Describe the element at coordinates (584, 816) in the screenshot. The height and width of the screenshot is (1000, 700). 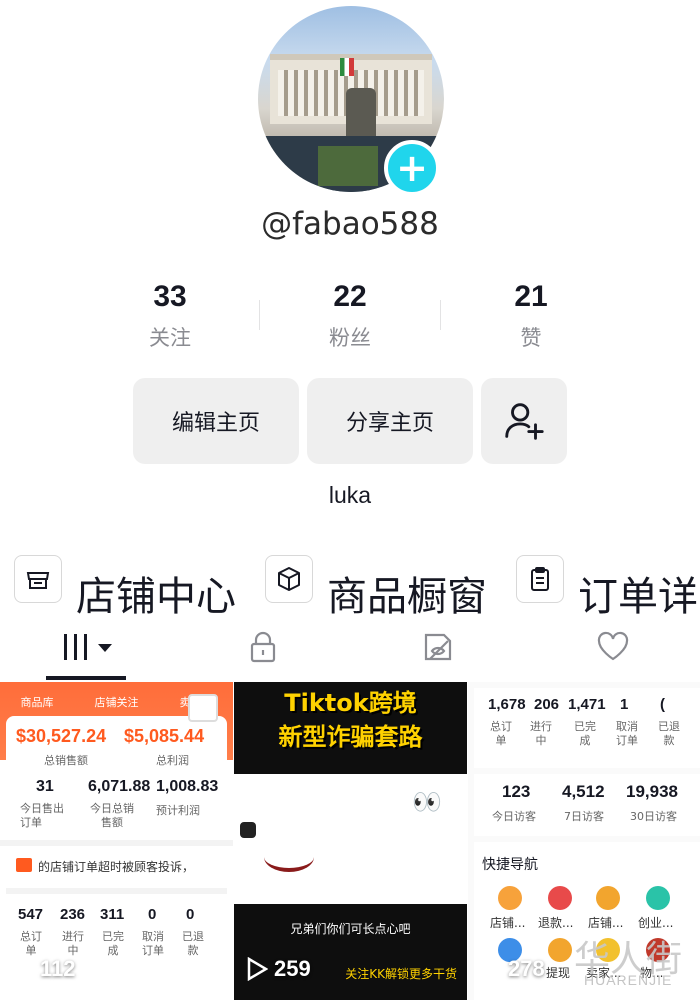
I see `tile3-visitor-label: 7日访客` at that location.